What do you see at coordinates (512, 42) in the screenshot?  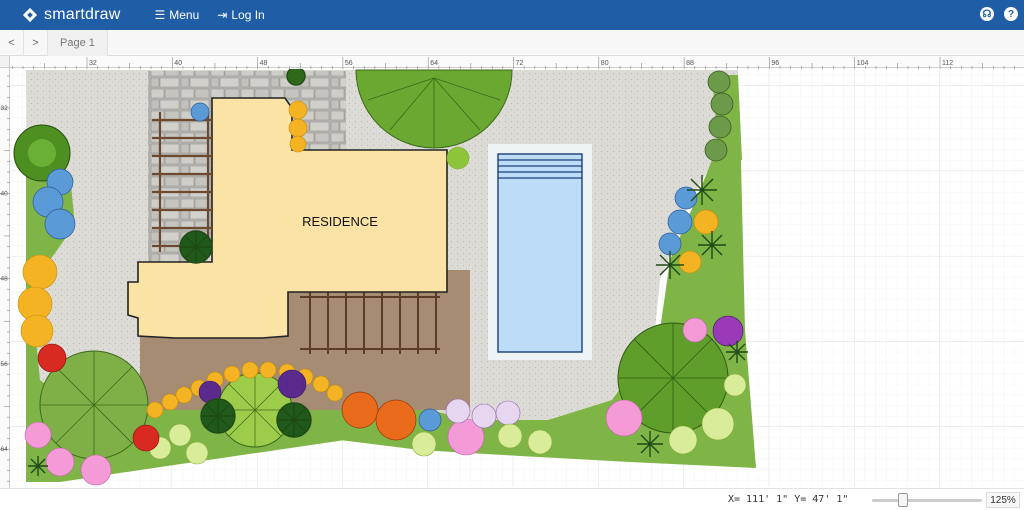 I see `page-bar: < > Page 1` at bounding box center [512, 42].